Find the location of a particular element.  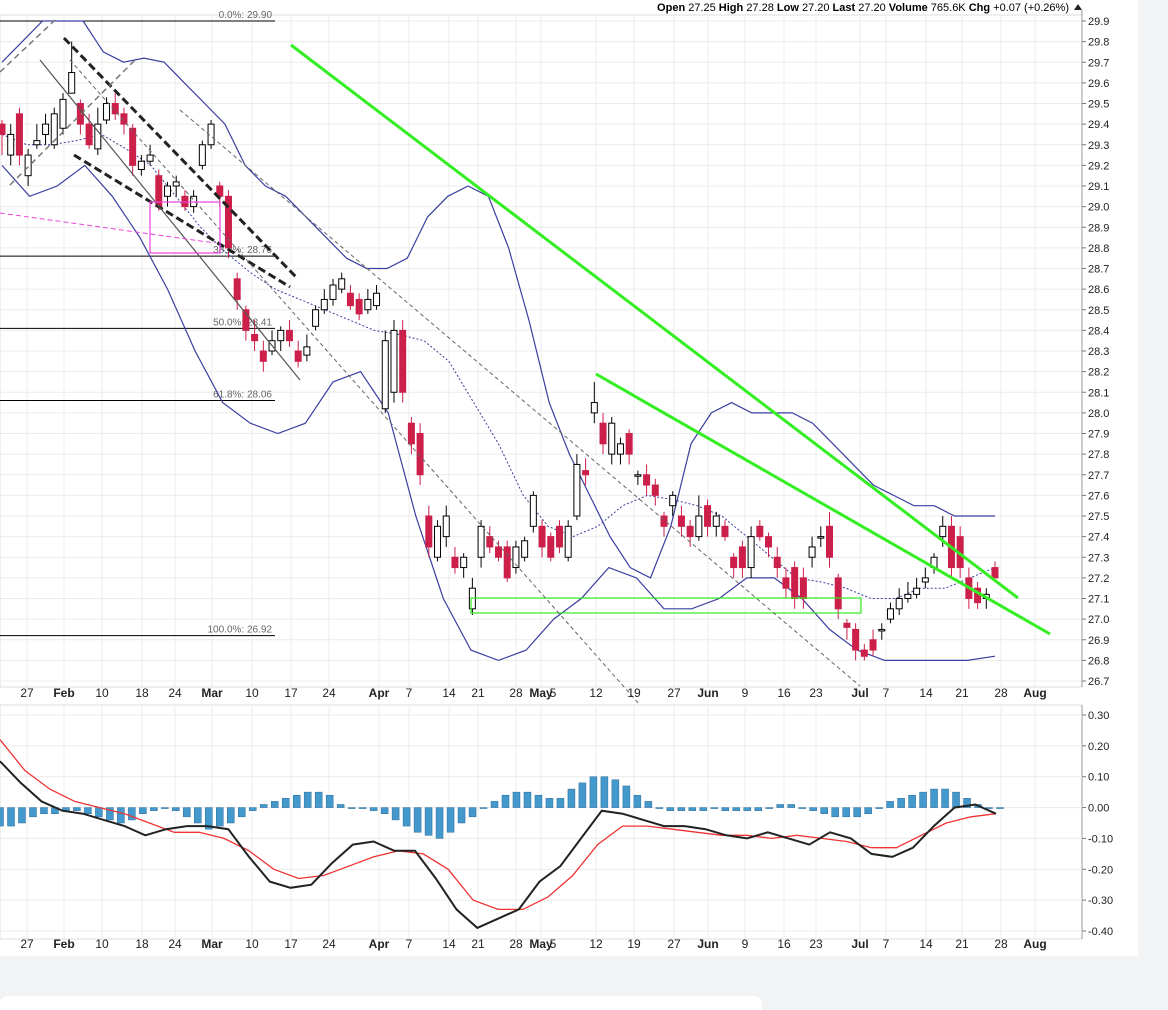

price-tick-label: 28.4 is located at coordinates (1098, 331).